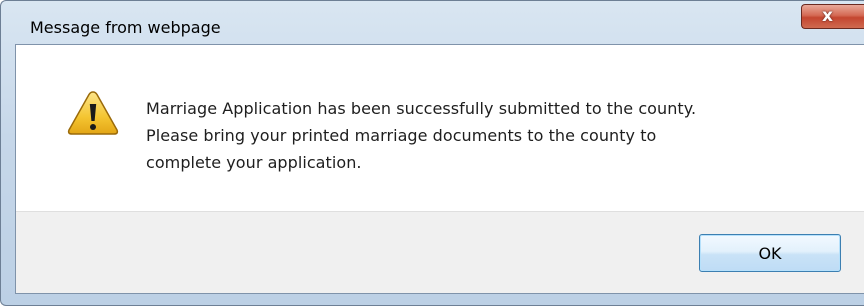 The width and height of the screenshot is (864, 306). I want to click on close-button: x, so click(832, 16).